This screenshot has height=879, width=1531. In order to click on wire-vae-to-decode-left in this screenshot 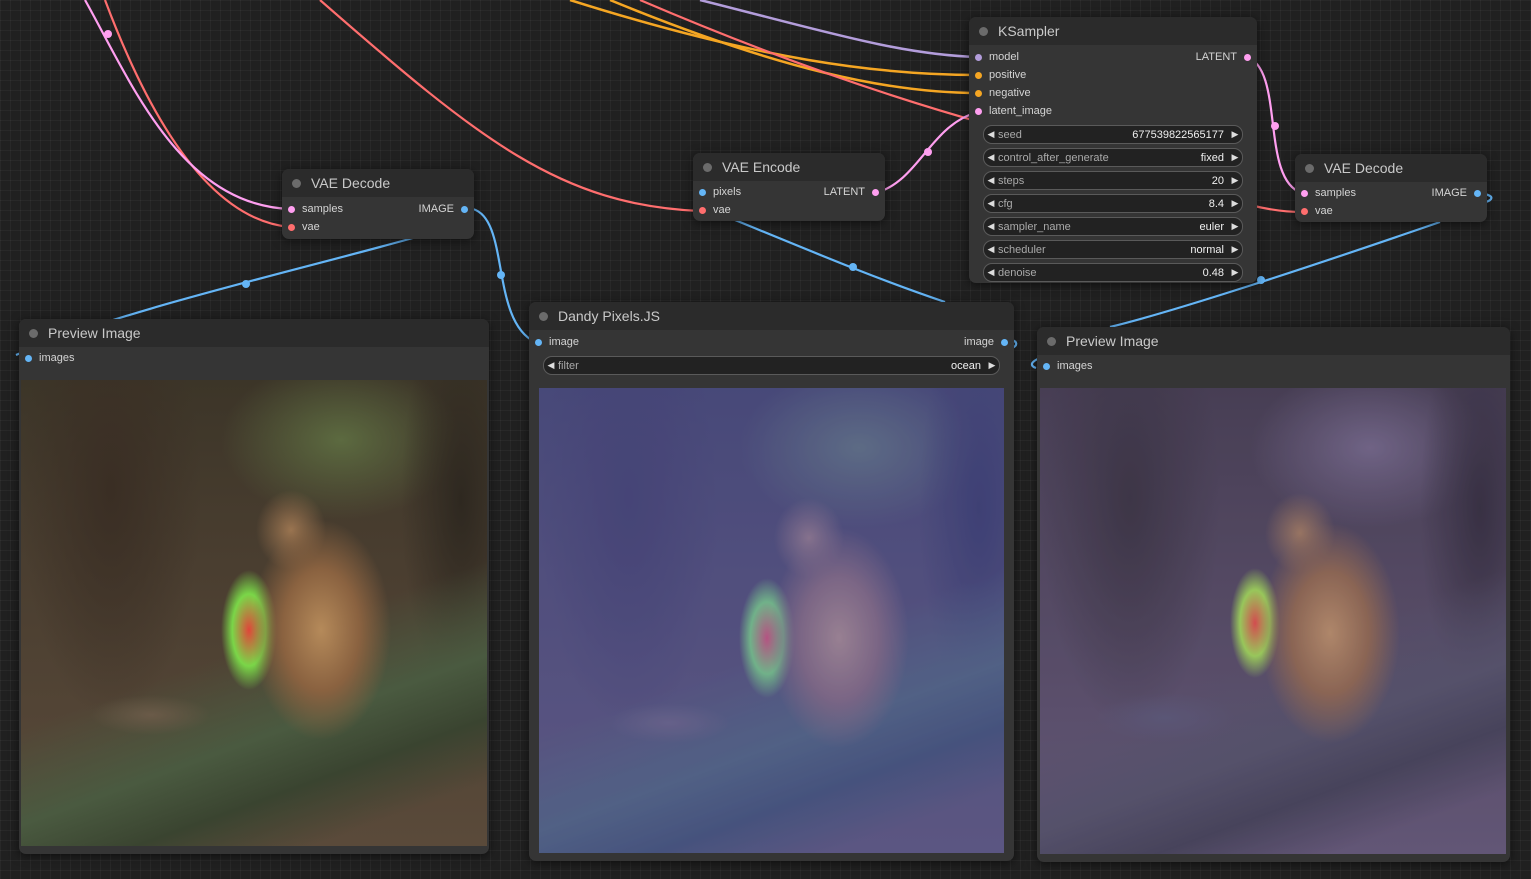, I will do `click(197, 114)`.